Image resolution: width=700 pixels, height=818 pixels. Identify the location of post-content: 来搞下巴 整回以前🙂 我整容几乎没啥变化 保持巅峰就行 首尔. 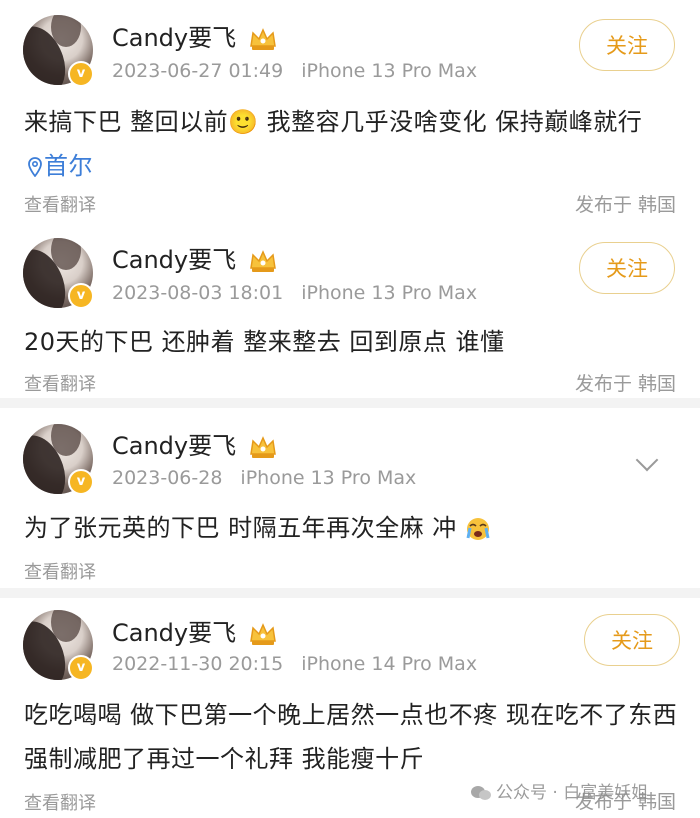
(333, 144).